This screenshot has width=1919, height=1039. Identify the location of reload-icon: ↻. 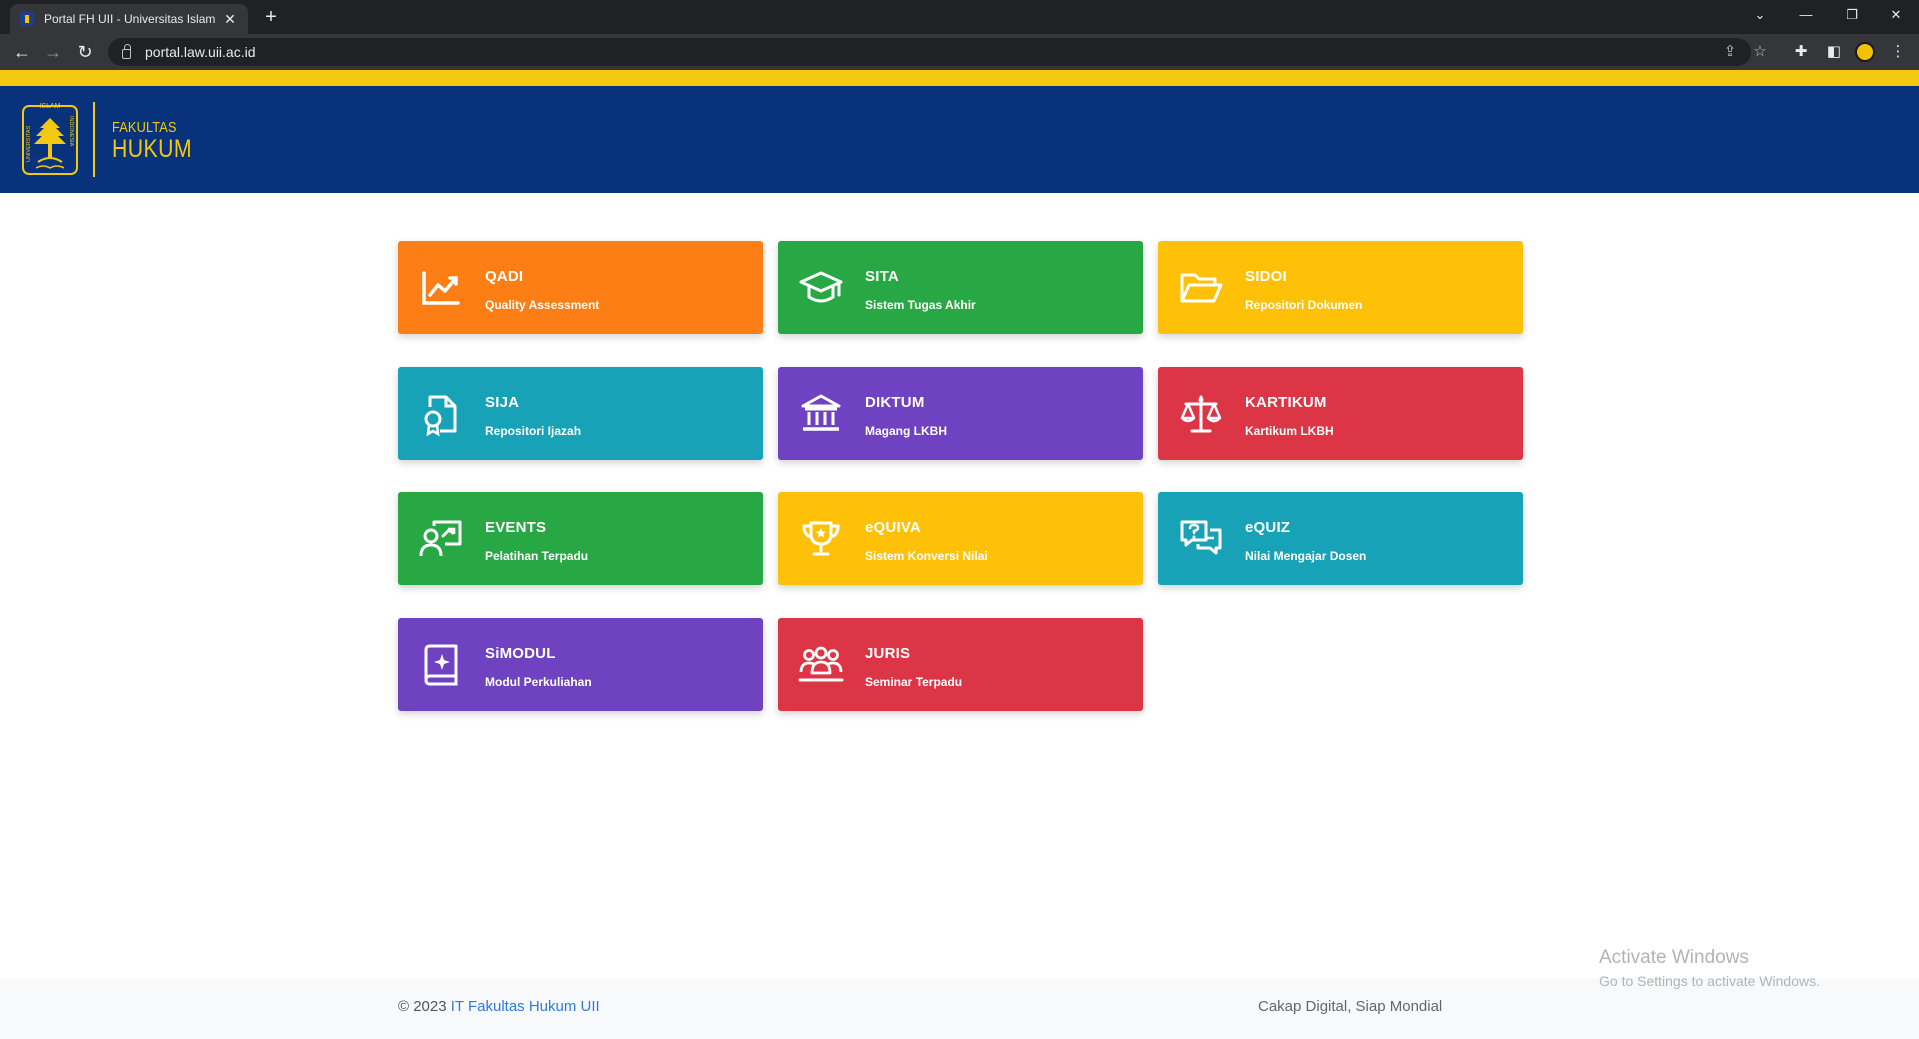
(85, 52).